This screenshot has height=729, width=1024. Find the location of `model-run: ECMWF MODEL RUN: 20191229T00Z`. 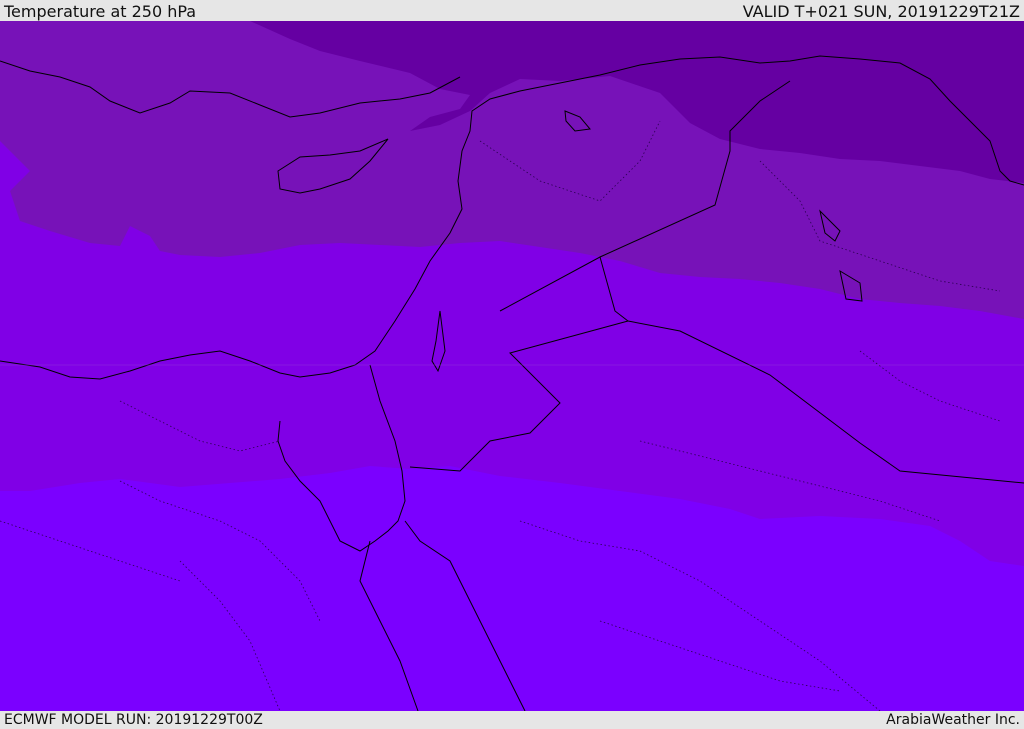

model-run: ECMWF MODEL RUN: 20191229T00Z is located at coordinates (133, 720).